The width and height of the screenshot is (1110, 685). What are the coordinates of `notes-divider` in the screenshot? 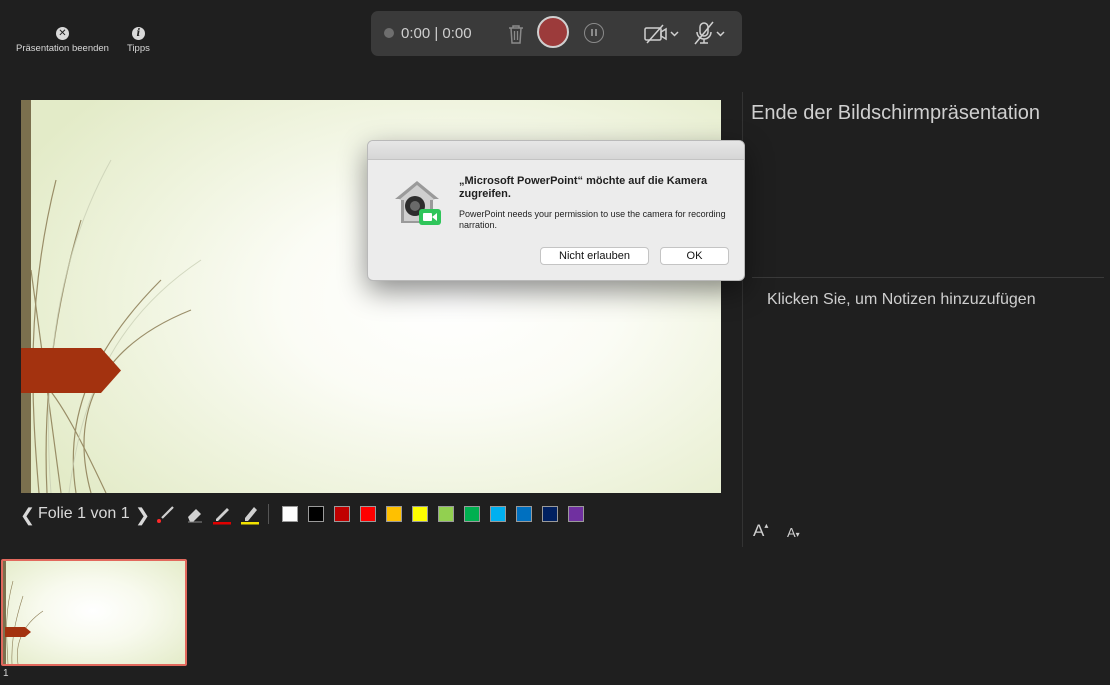 It's located at (928, 277).